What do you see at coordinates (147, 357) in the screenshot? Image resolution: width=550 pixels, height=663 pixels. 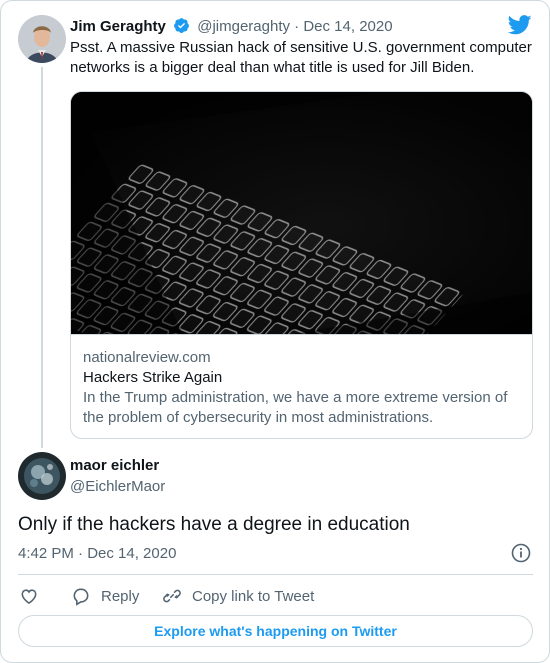 I see `link-domain: nationalreview.com` at bounding box center [147, 357].